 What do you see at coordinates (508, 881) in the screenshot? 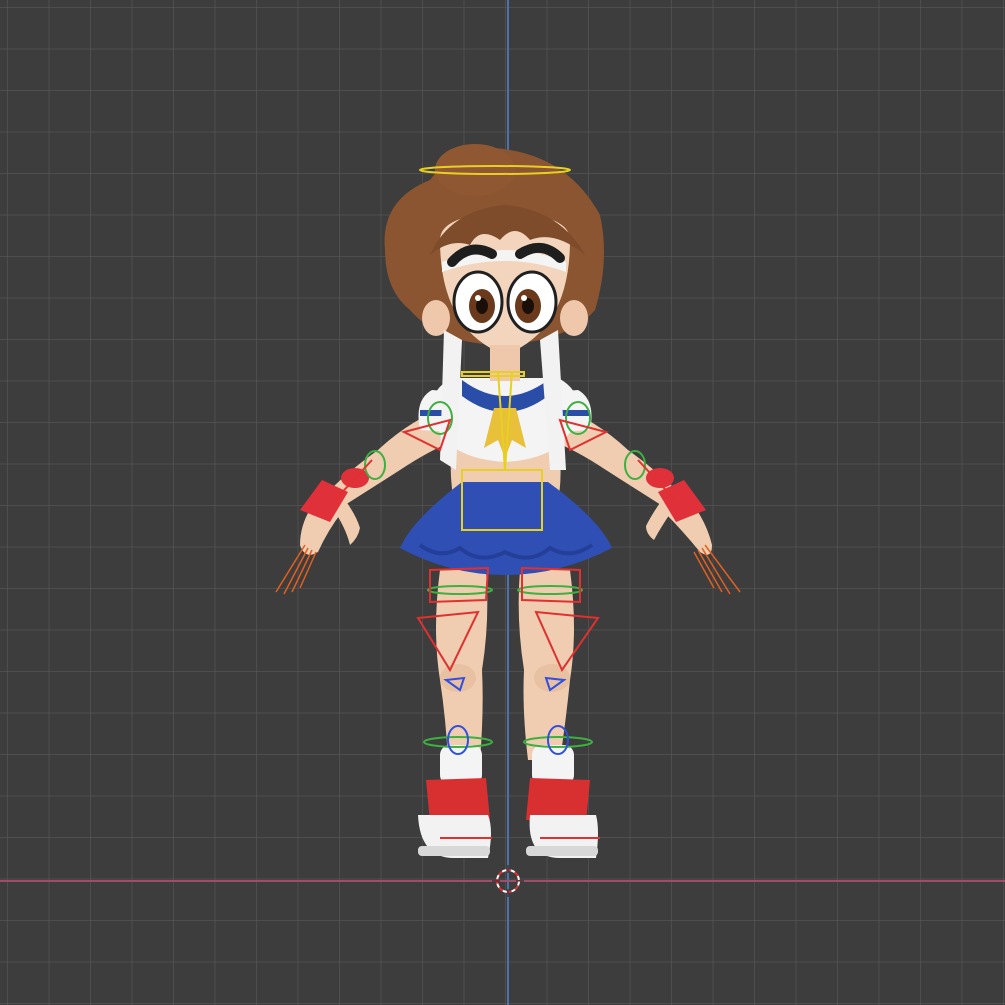
I see `3d-cursor-icon` at bounding box center [508, 881].